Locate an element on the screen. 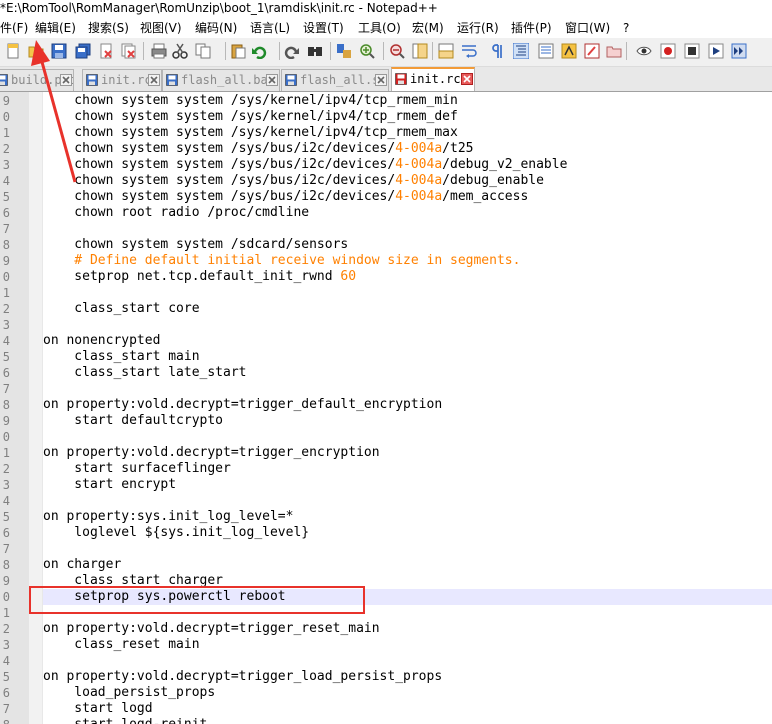  zoom-in-icon is located at coordinates (367, 51).